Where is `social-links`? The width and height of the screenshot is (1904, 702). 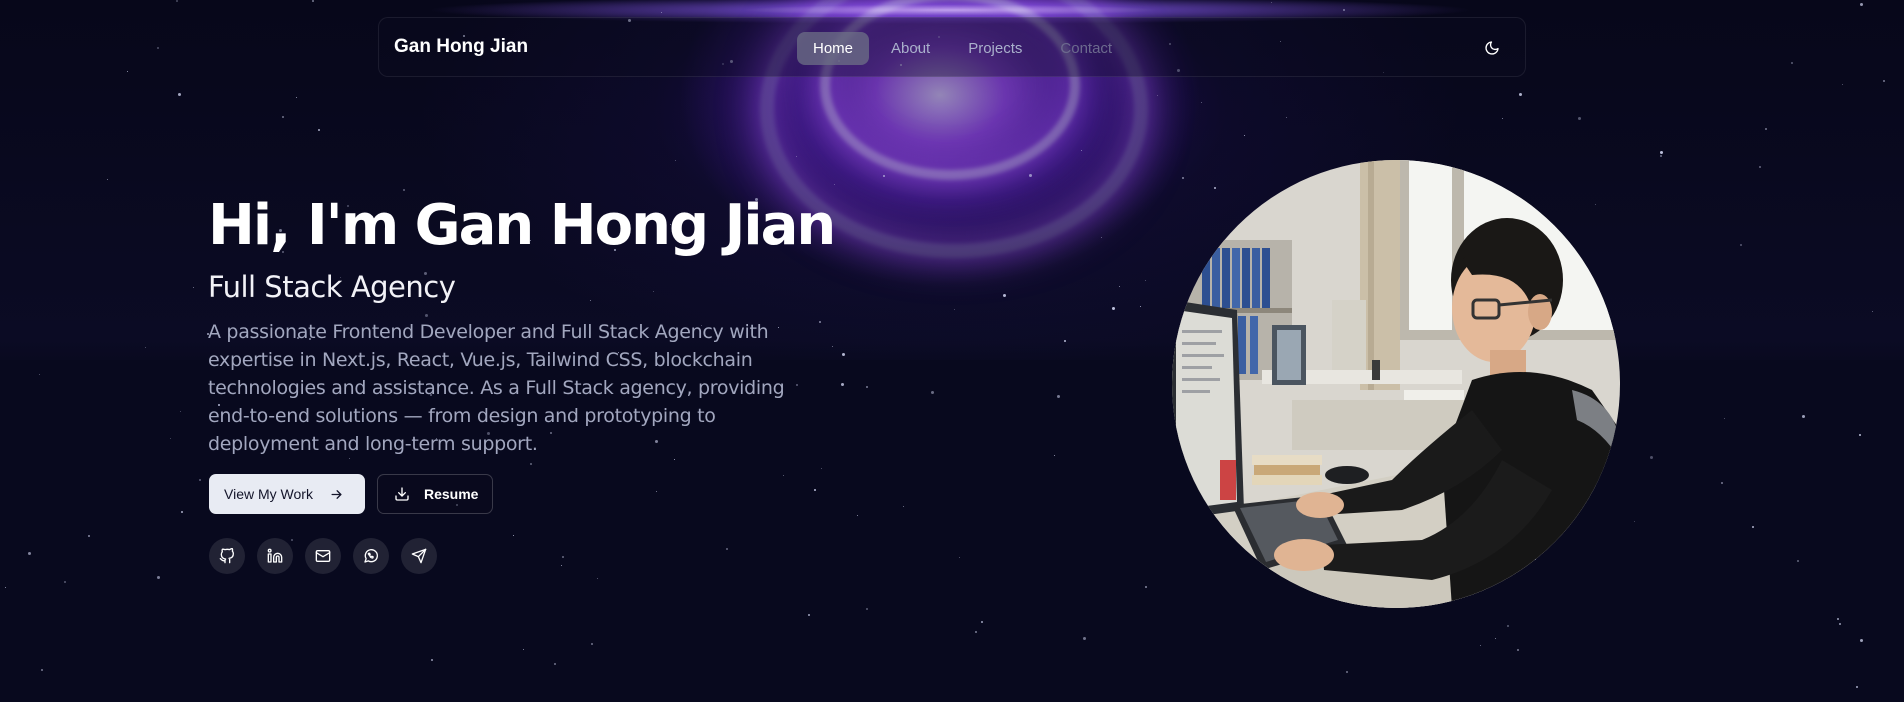
social-links is located at coordinates (323, 556).